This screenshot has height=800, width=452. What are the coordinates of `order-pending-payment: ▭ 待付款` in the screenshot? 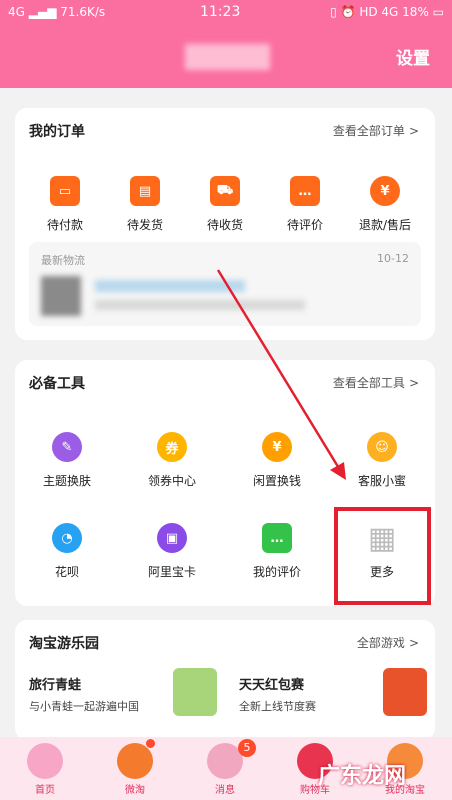 It's located at (65, 204).